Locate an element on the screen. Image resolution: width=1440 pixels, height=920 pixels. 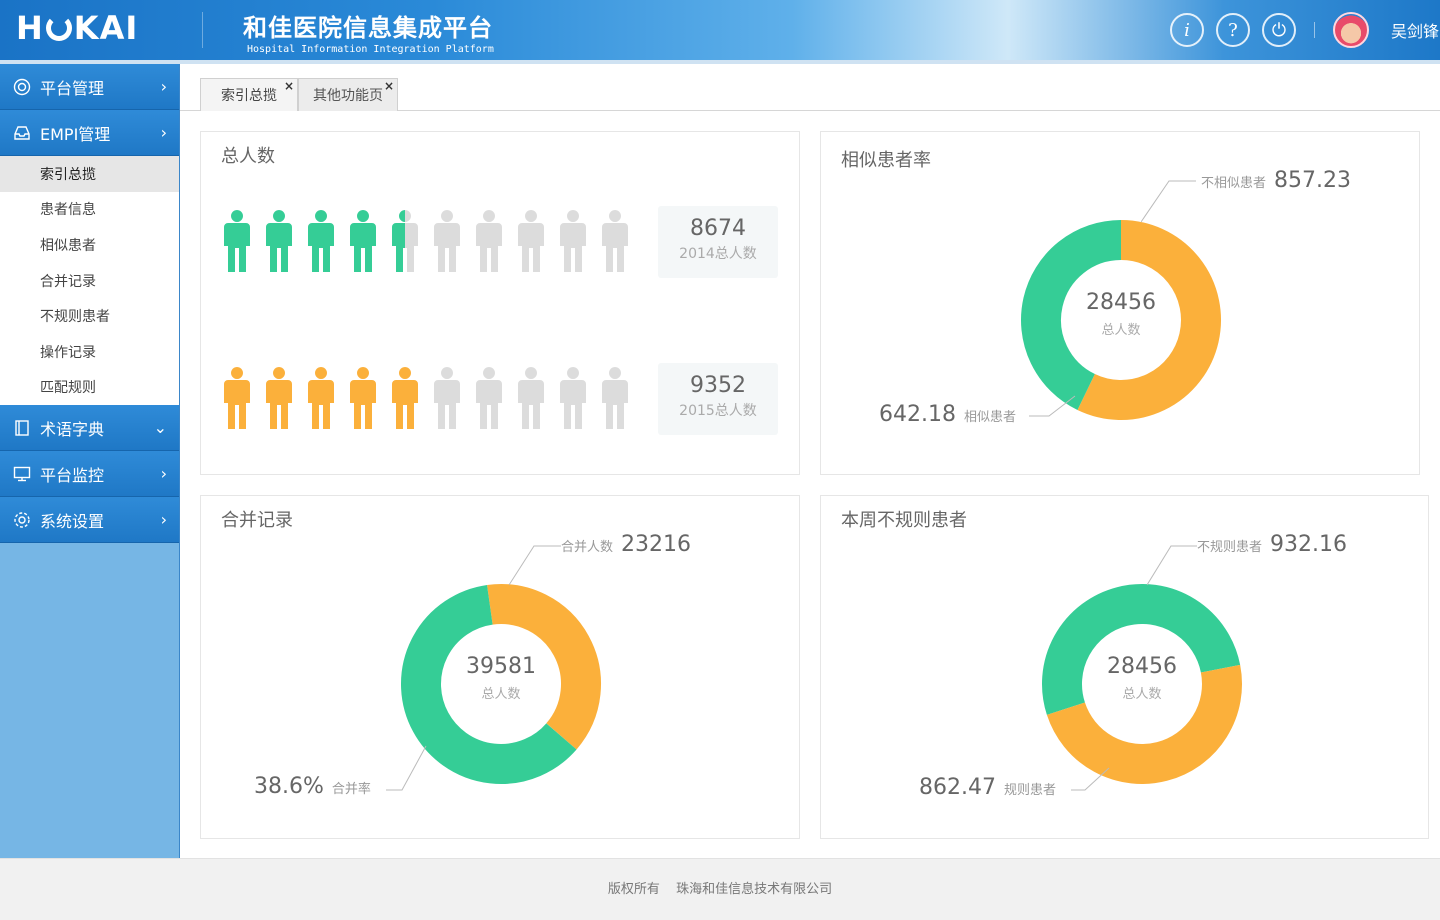
monitor-icon is located at coordinates (22, 474).